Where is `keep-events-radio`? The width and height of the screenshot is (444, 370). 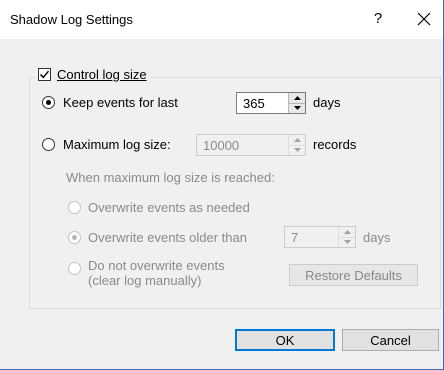
keep-events-radio is located at coordinates (48, 102).